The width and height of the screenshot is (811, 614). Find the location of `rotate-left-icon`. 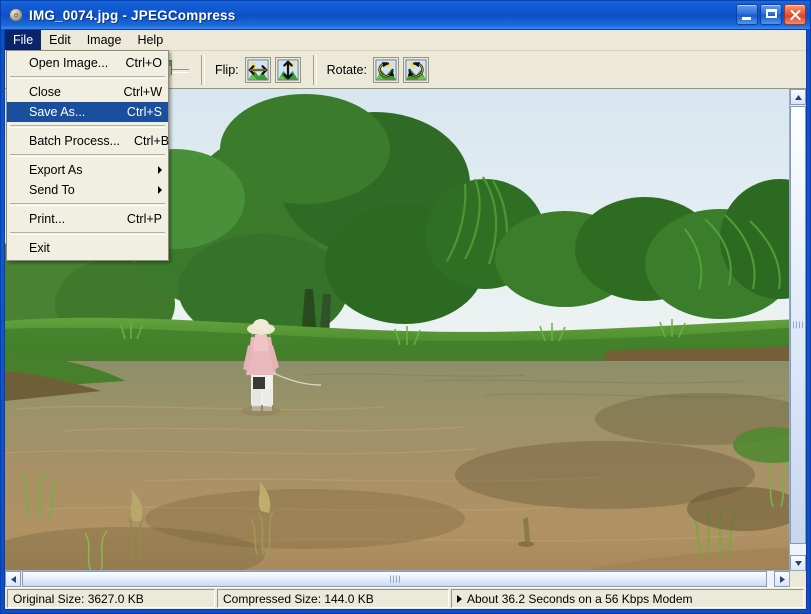

rotate-left-icon is located at coordinates (386, 69).